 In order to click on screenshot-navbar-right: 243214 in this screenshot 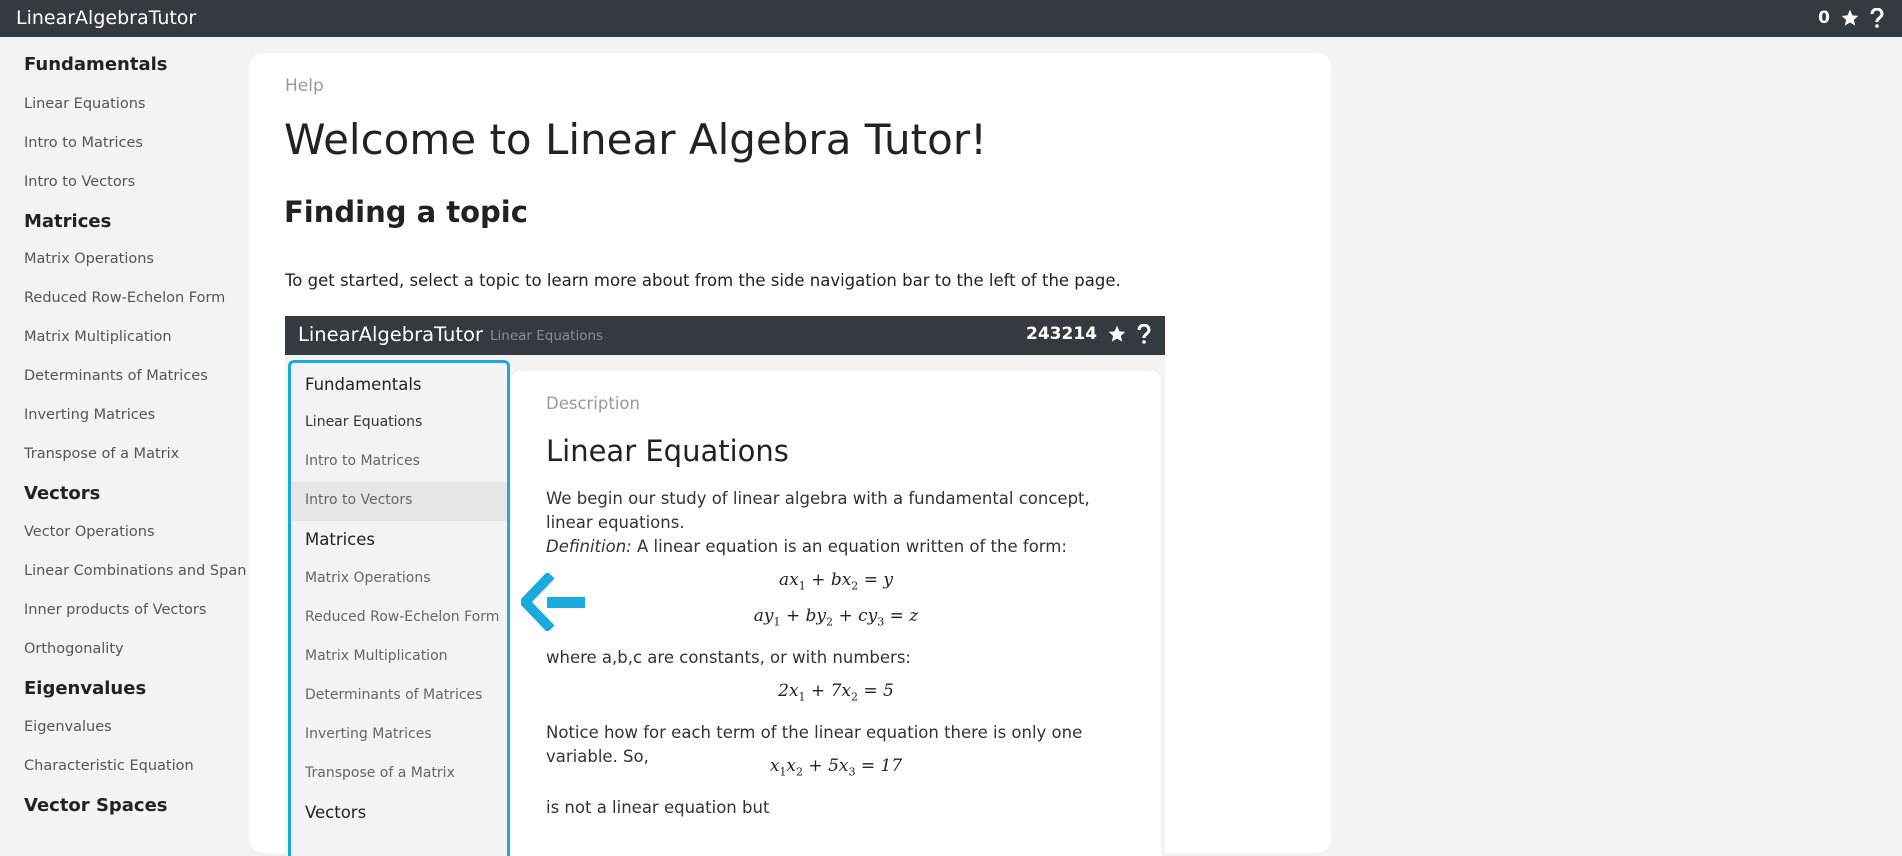, I will do `click(1088, 334)`.